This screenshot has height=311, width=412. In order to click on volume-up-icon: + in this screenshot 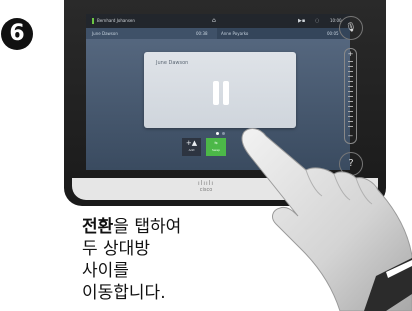, I will do `click(350, 54)`.